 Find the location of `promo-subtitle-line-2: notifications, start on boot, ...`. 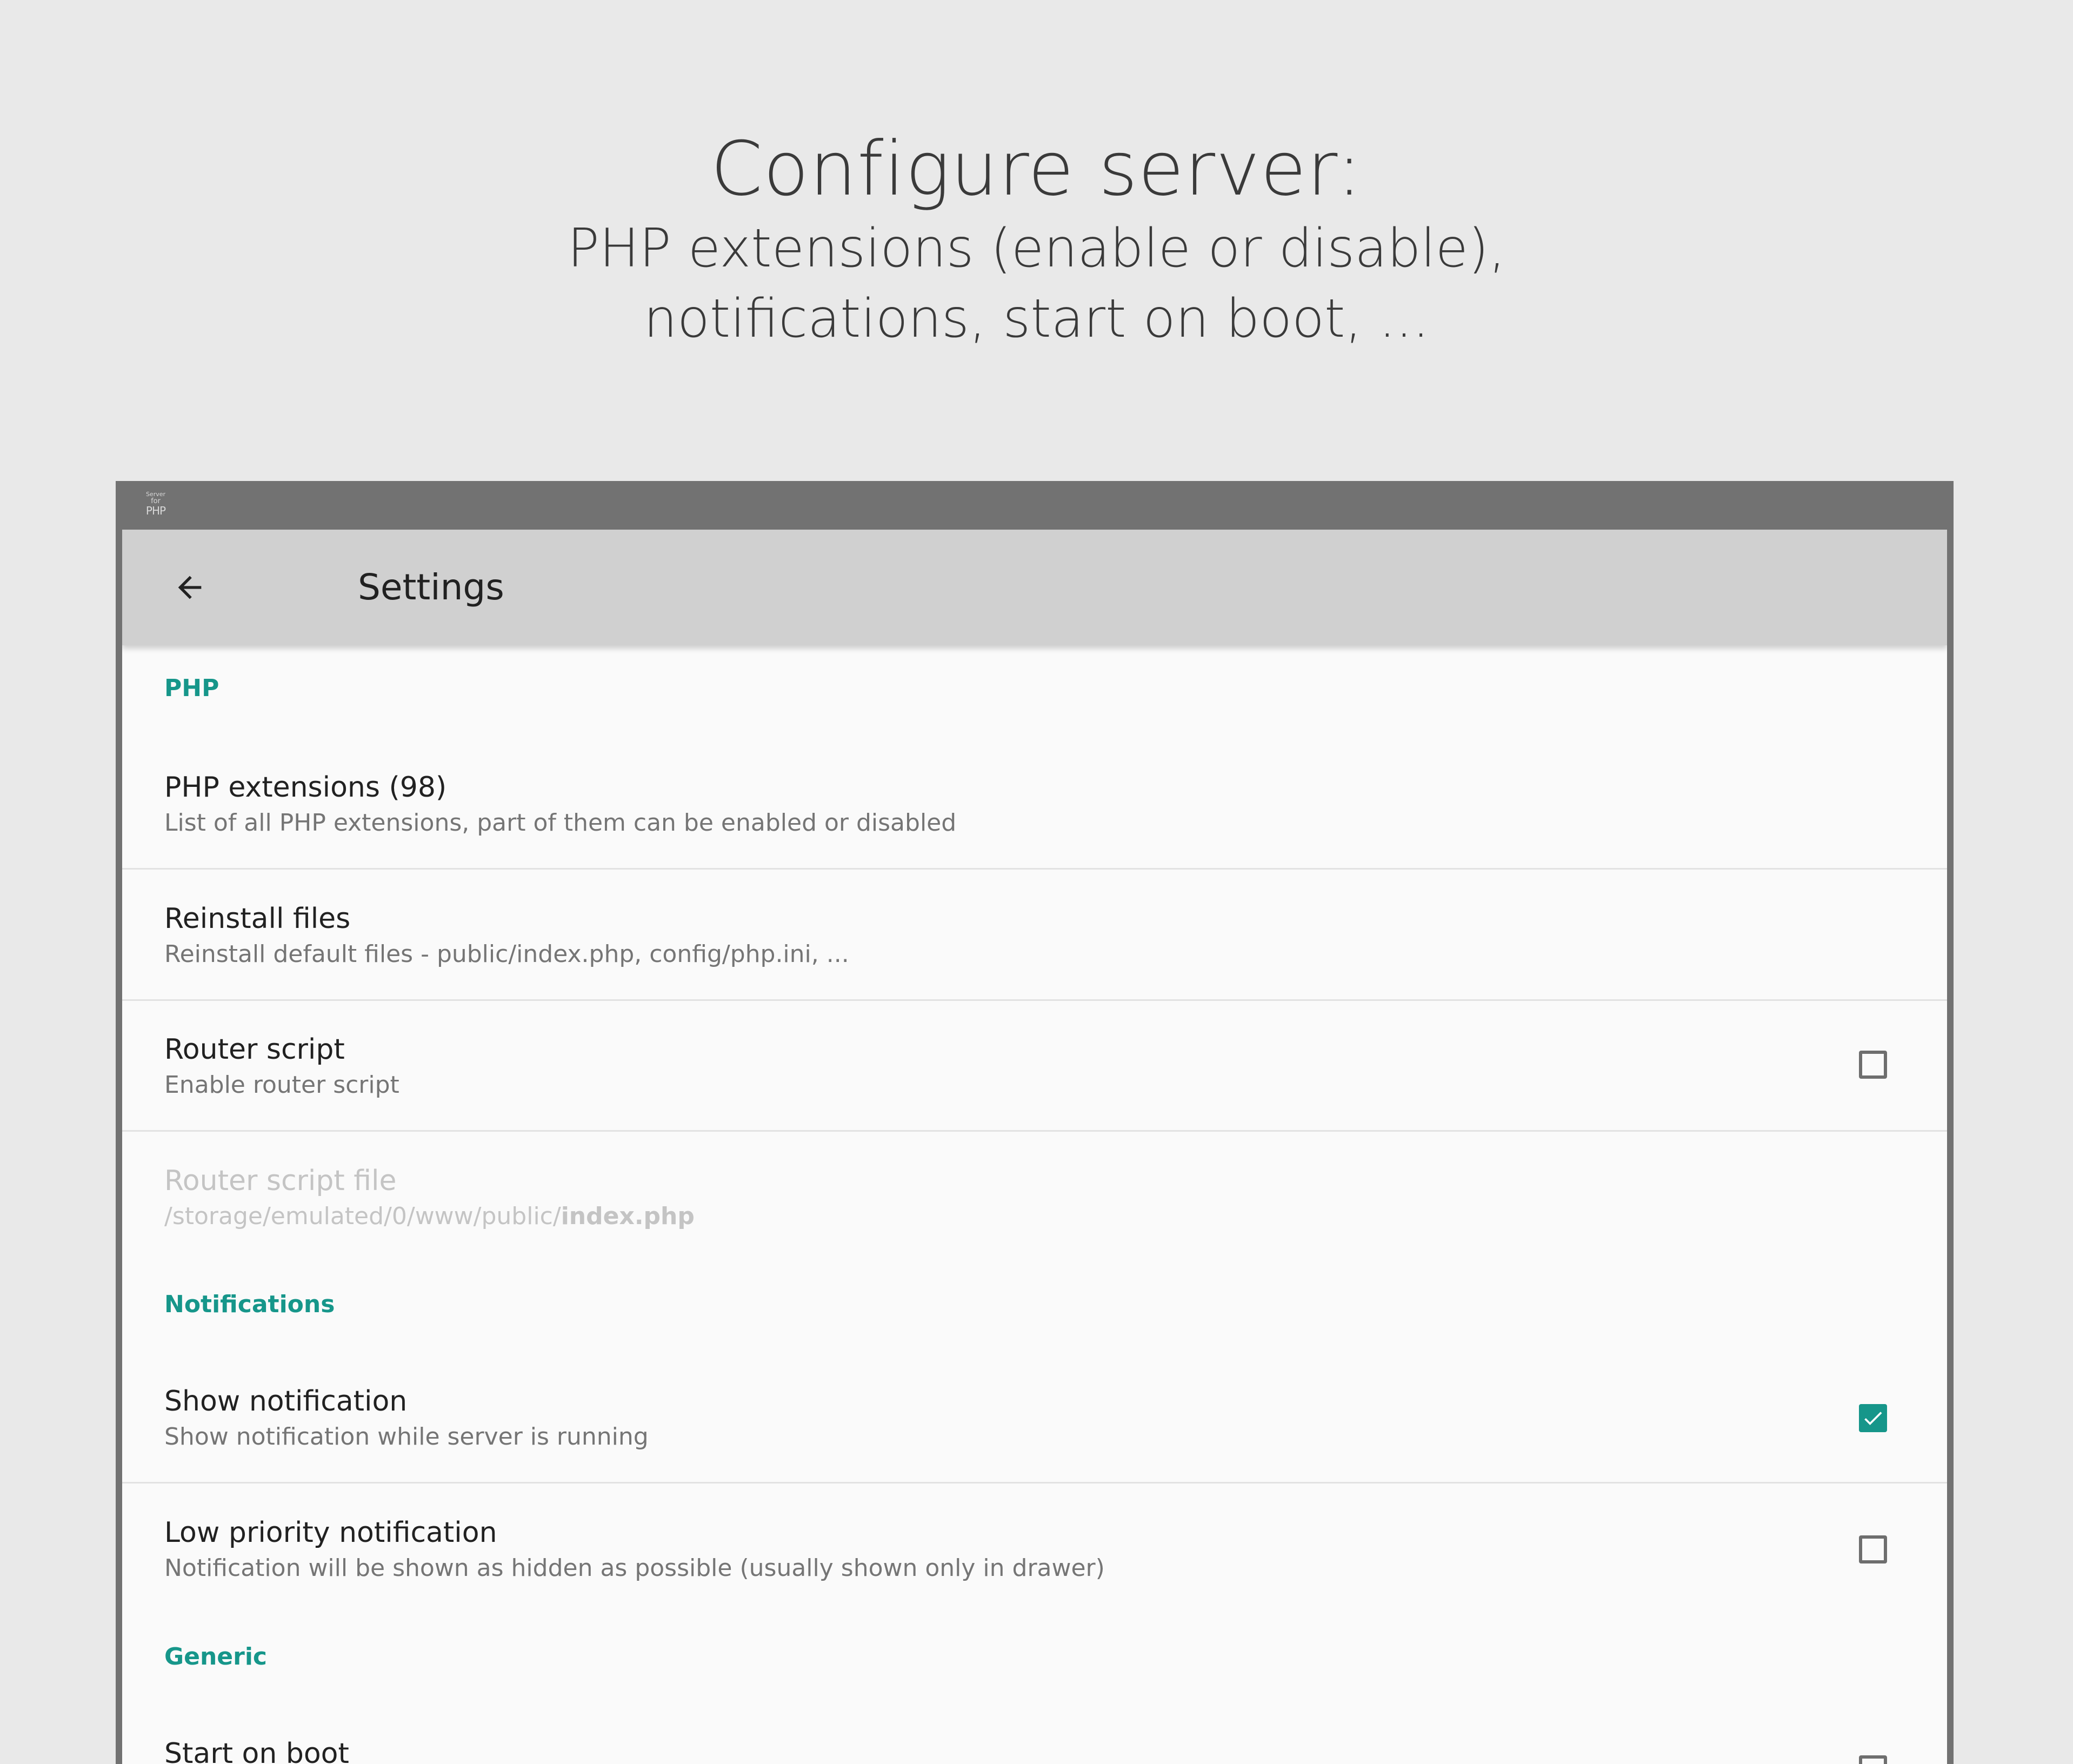

promo-subtitle-line-2: notifications, start on boot, ... is located at coordinates (1036, 319).